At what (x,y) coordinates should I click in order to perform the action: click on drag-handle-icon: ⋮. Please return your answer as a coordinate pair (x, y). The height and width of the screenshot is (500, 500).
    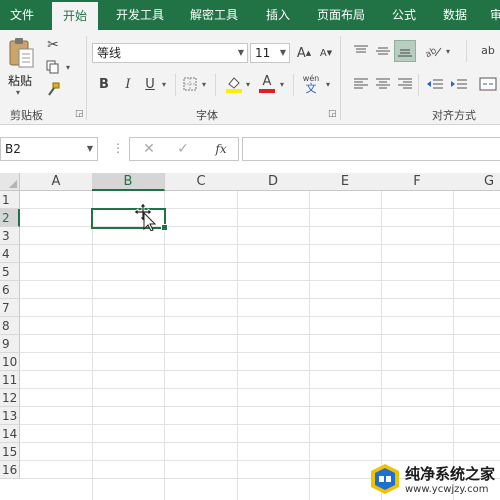
    Looking at the image, I should click on (118, 148).